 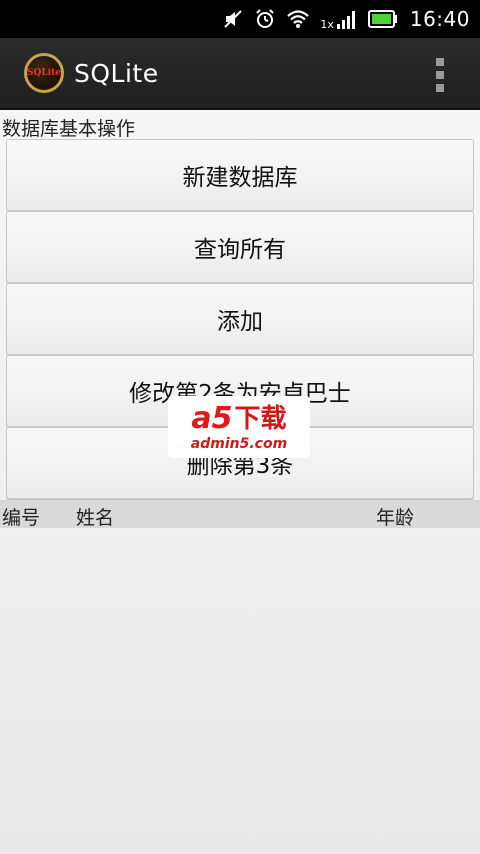 What do you see at coordinates (265, 19) in the screenshot?
I see `alarm-icon` at bounding box center [265, 19].